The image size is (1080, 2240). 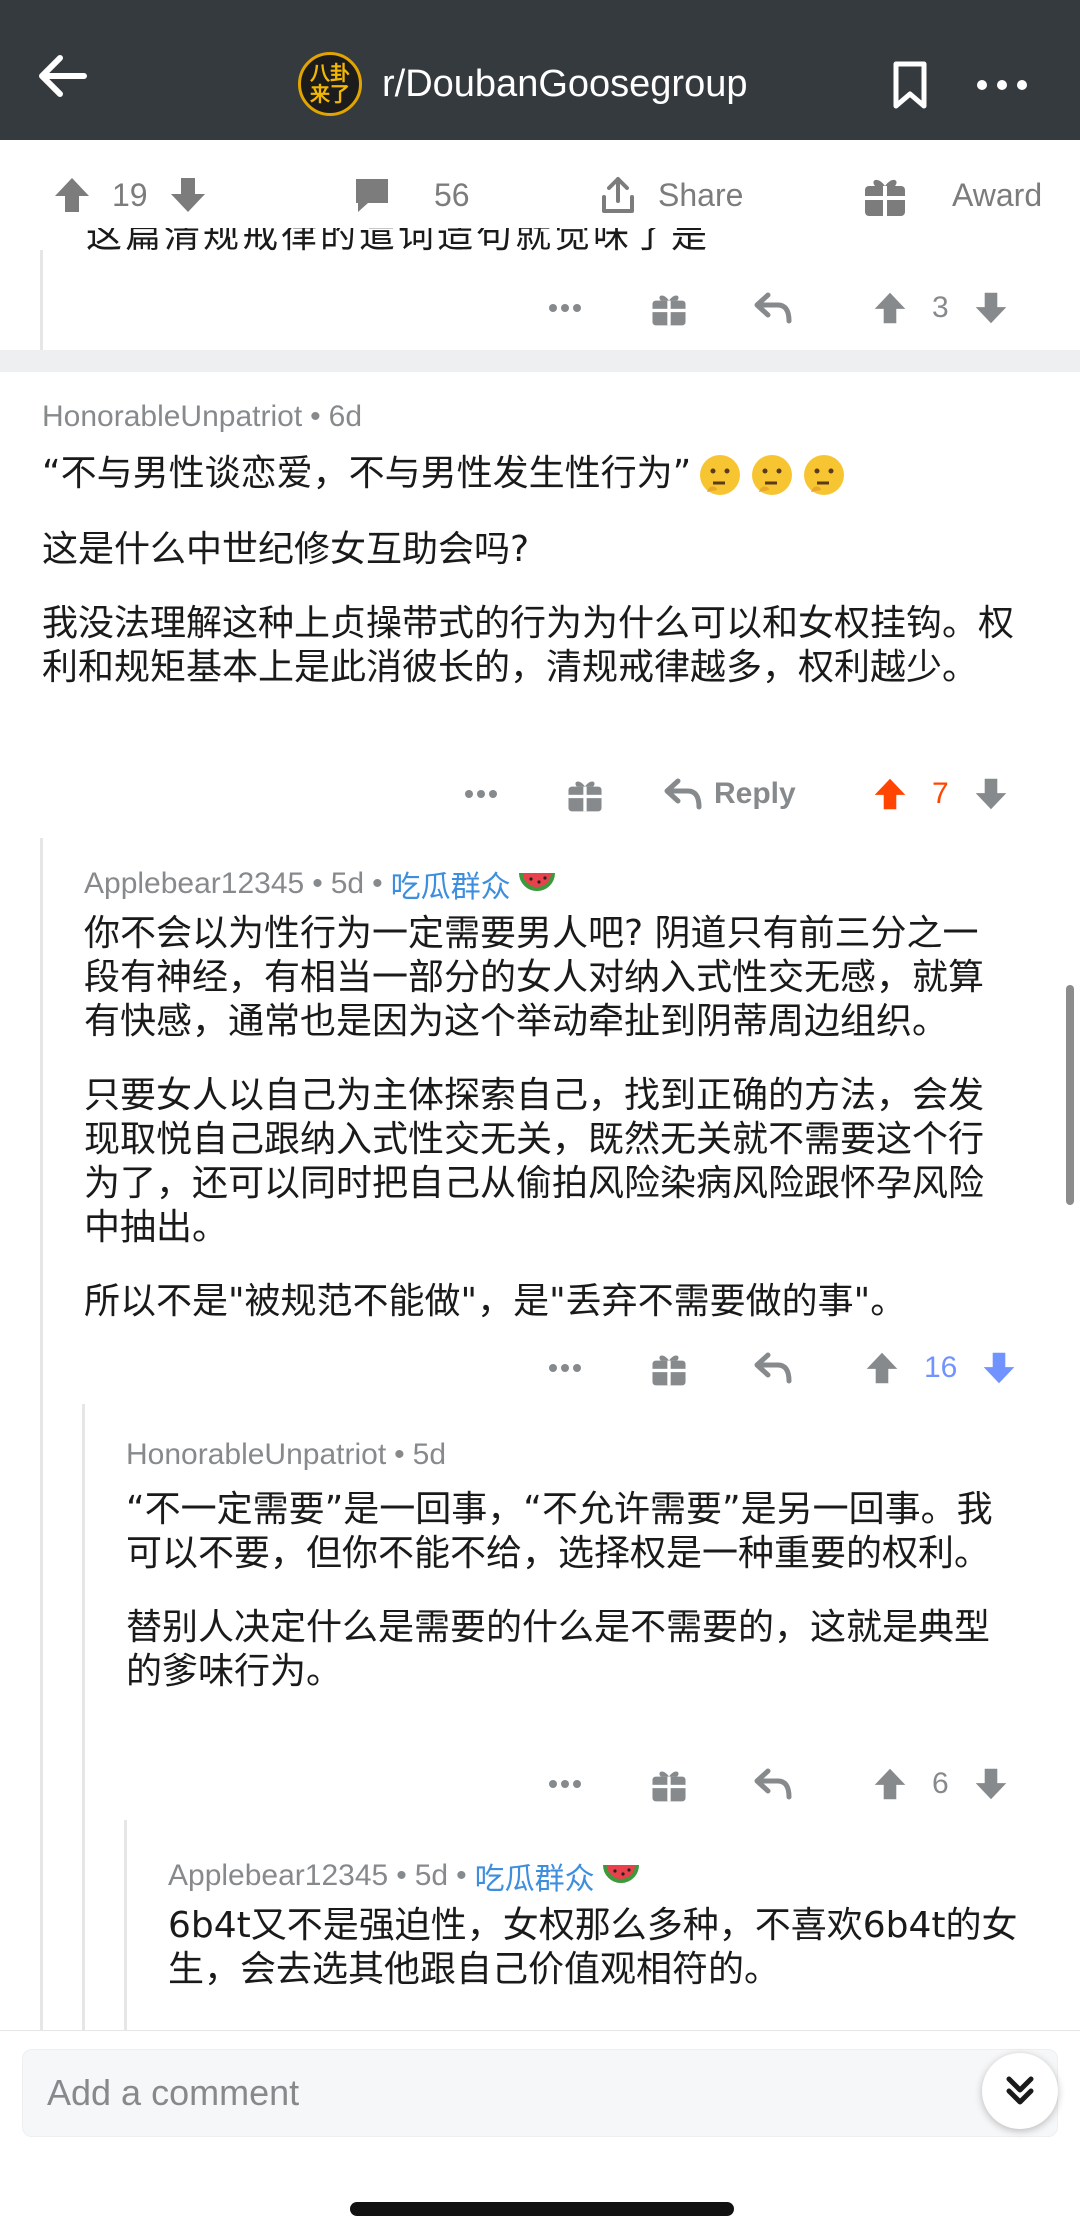 What do you see at coordinates (542, 2209) in the screenshot?
I see `home-indicator` at bounding box center [542, 2209].